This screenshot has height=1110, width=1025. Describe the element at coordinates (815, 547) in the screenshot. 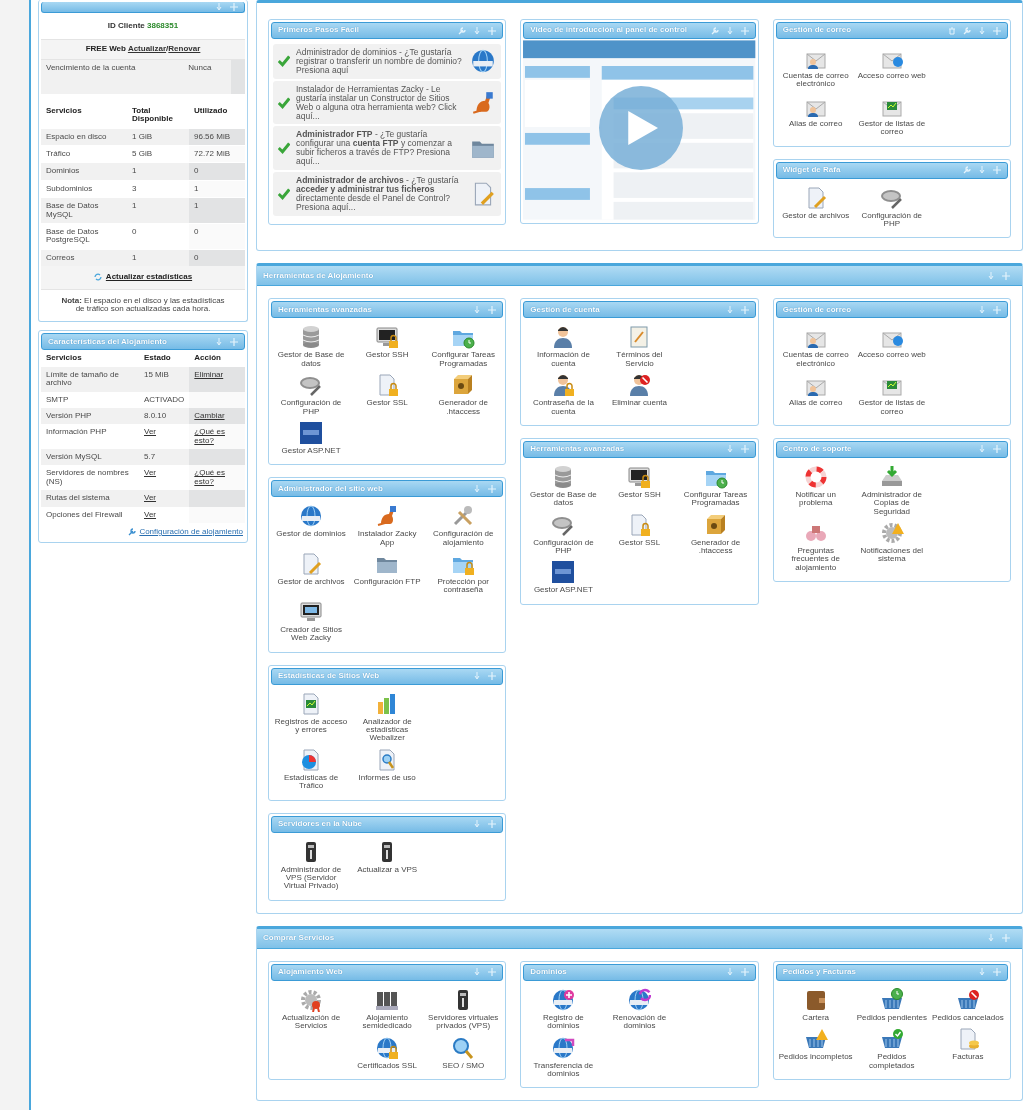

I see `tool-link: Preguntas frecuentes de alojamiento` at that location.